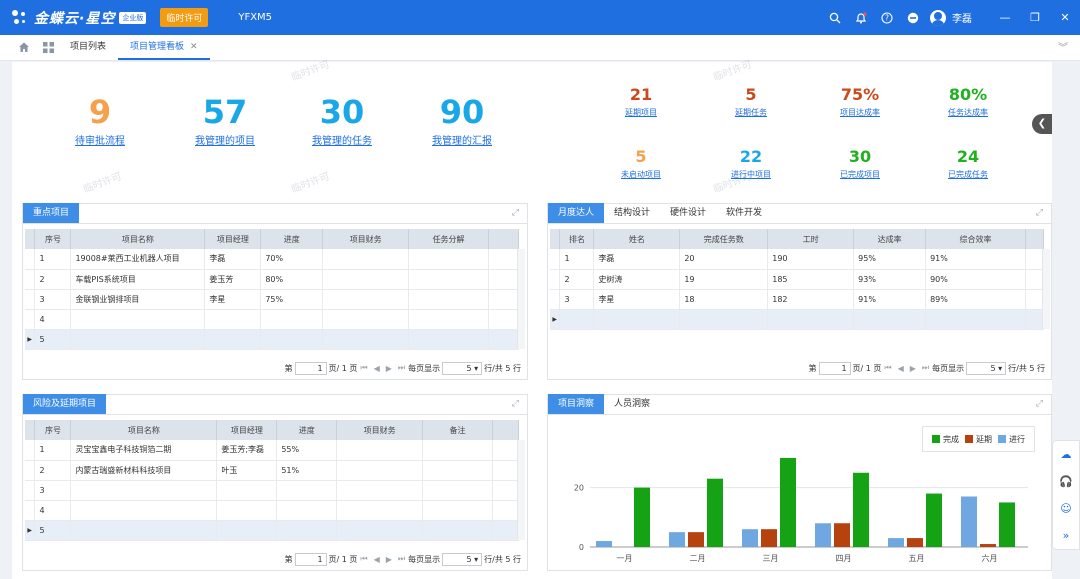  Describe the element at coordinates (233, 239) in the screenshot. I see `column-header: 项目经理` at that location.